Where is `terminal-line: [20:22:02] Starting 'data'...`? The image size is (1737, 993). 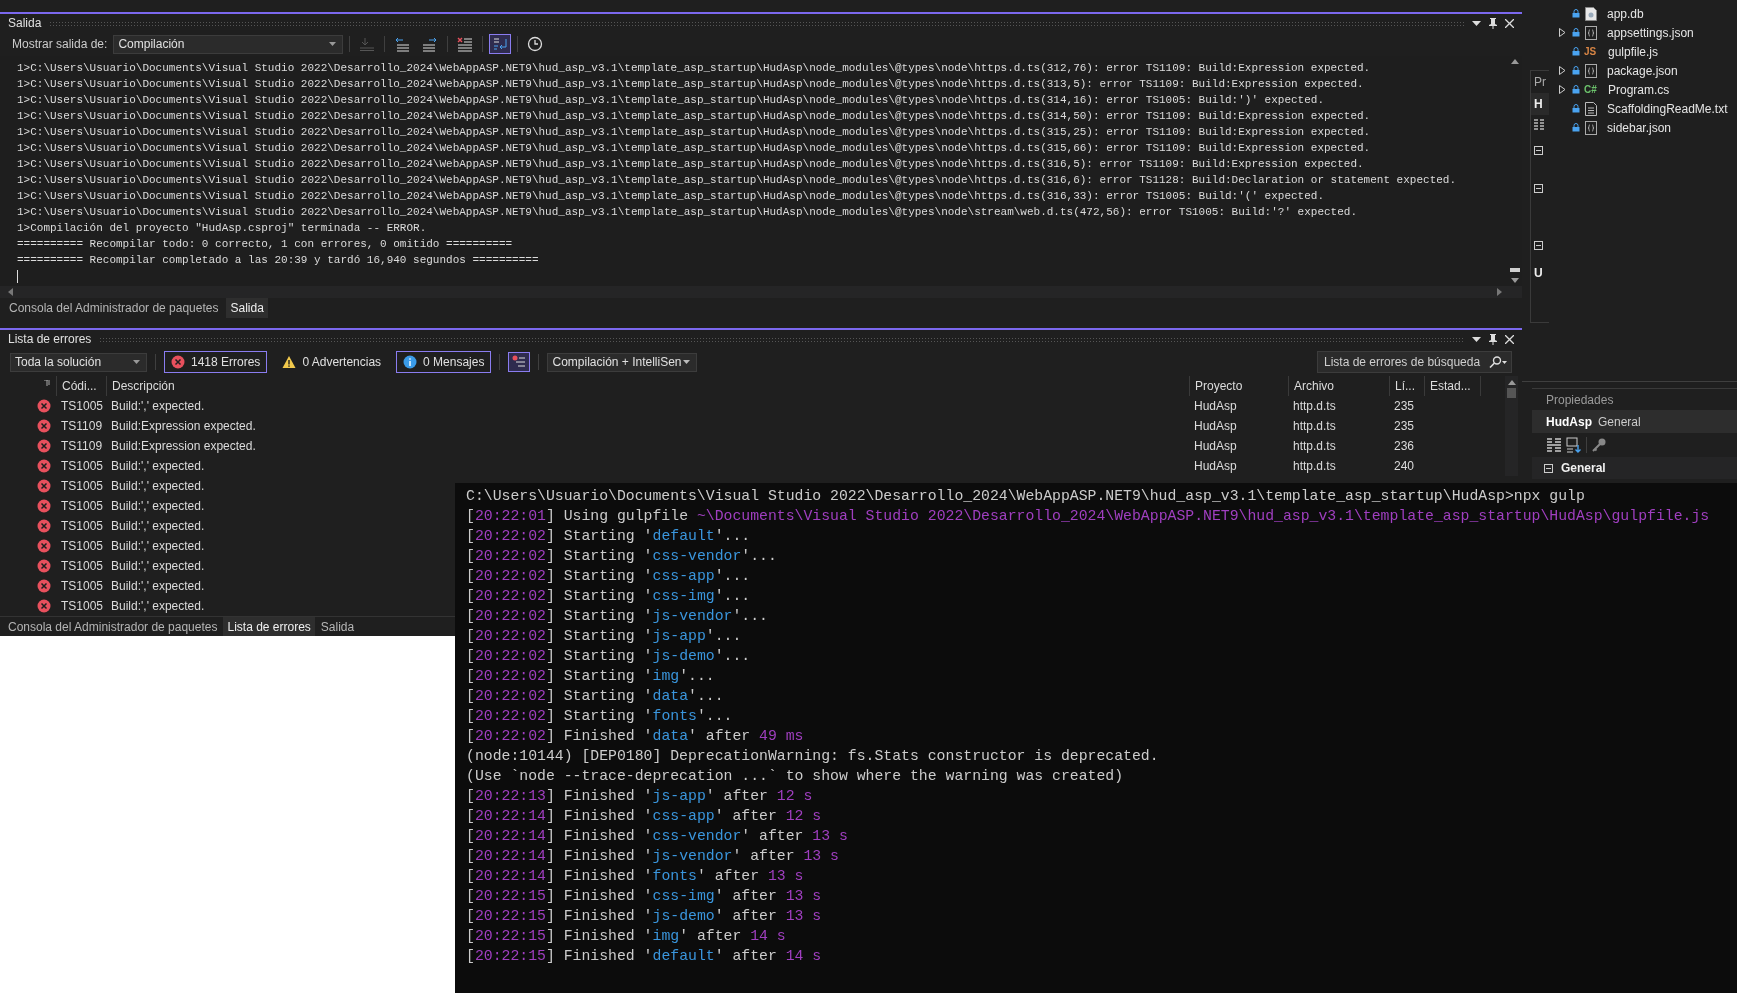 terminal-line: [20:22:02] Starting 'data'... is located at coordinates (595, 696).